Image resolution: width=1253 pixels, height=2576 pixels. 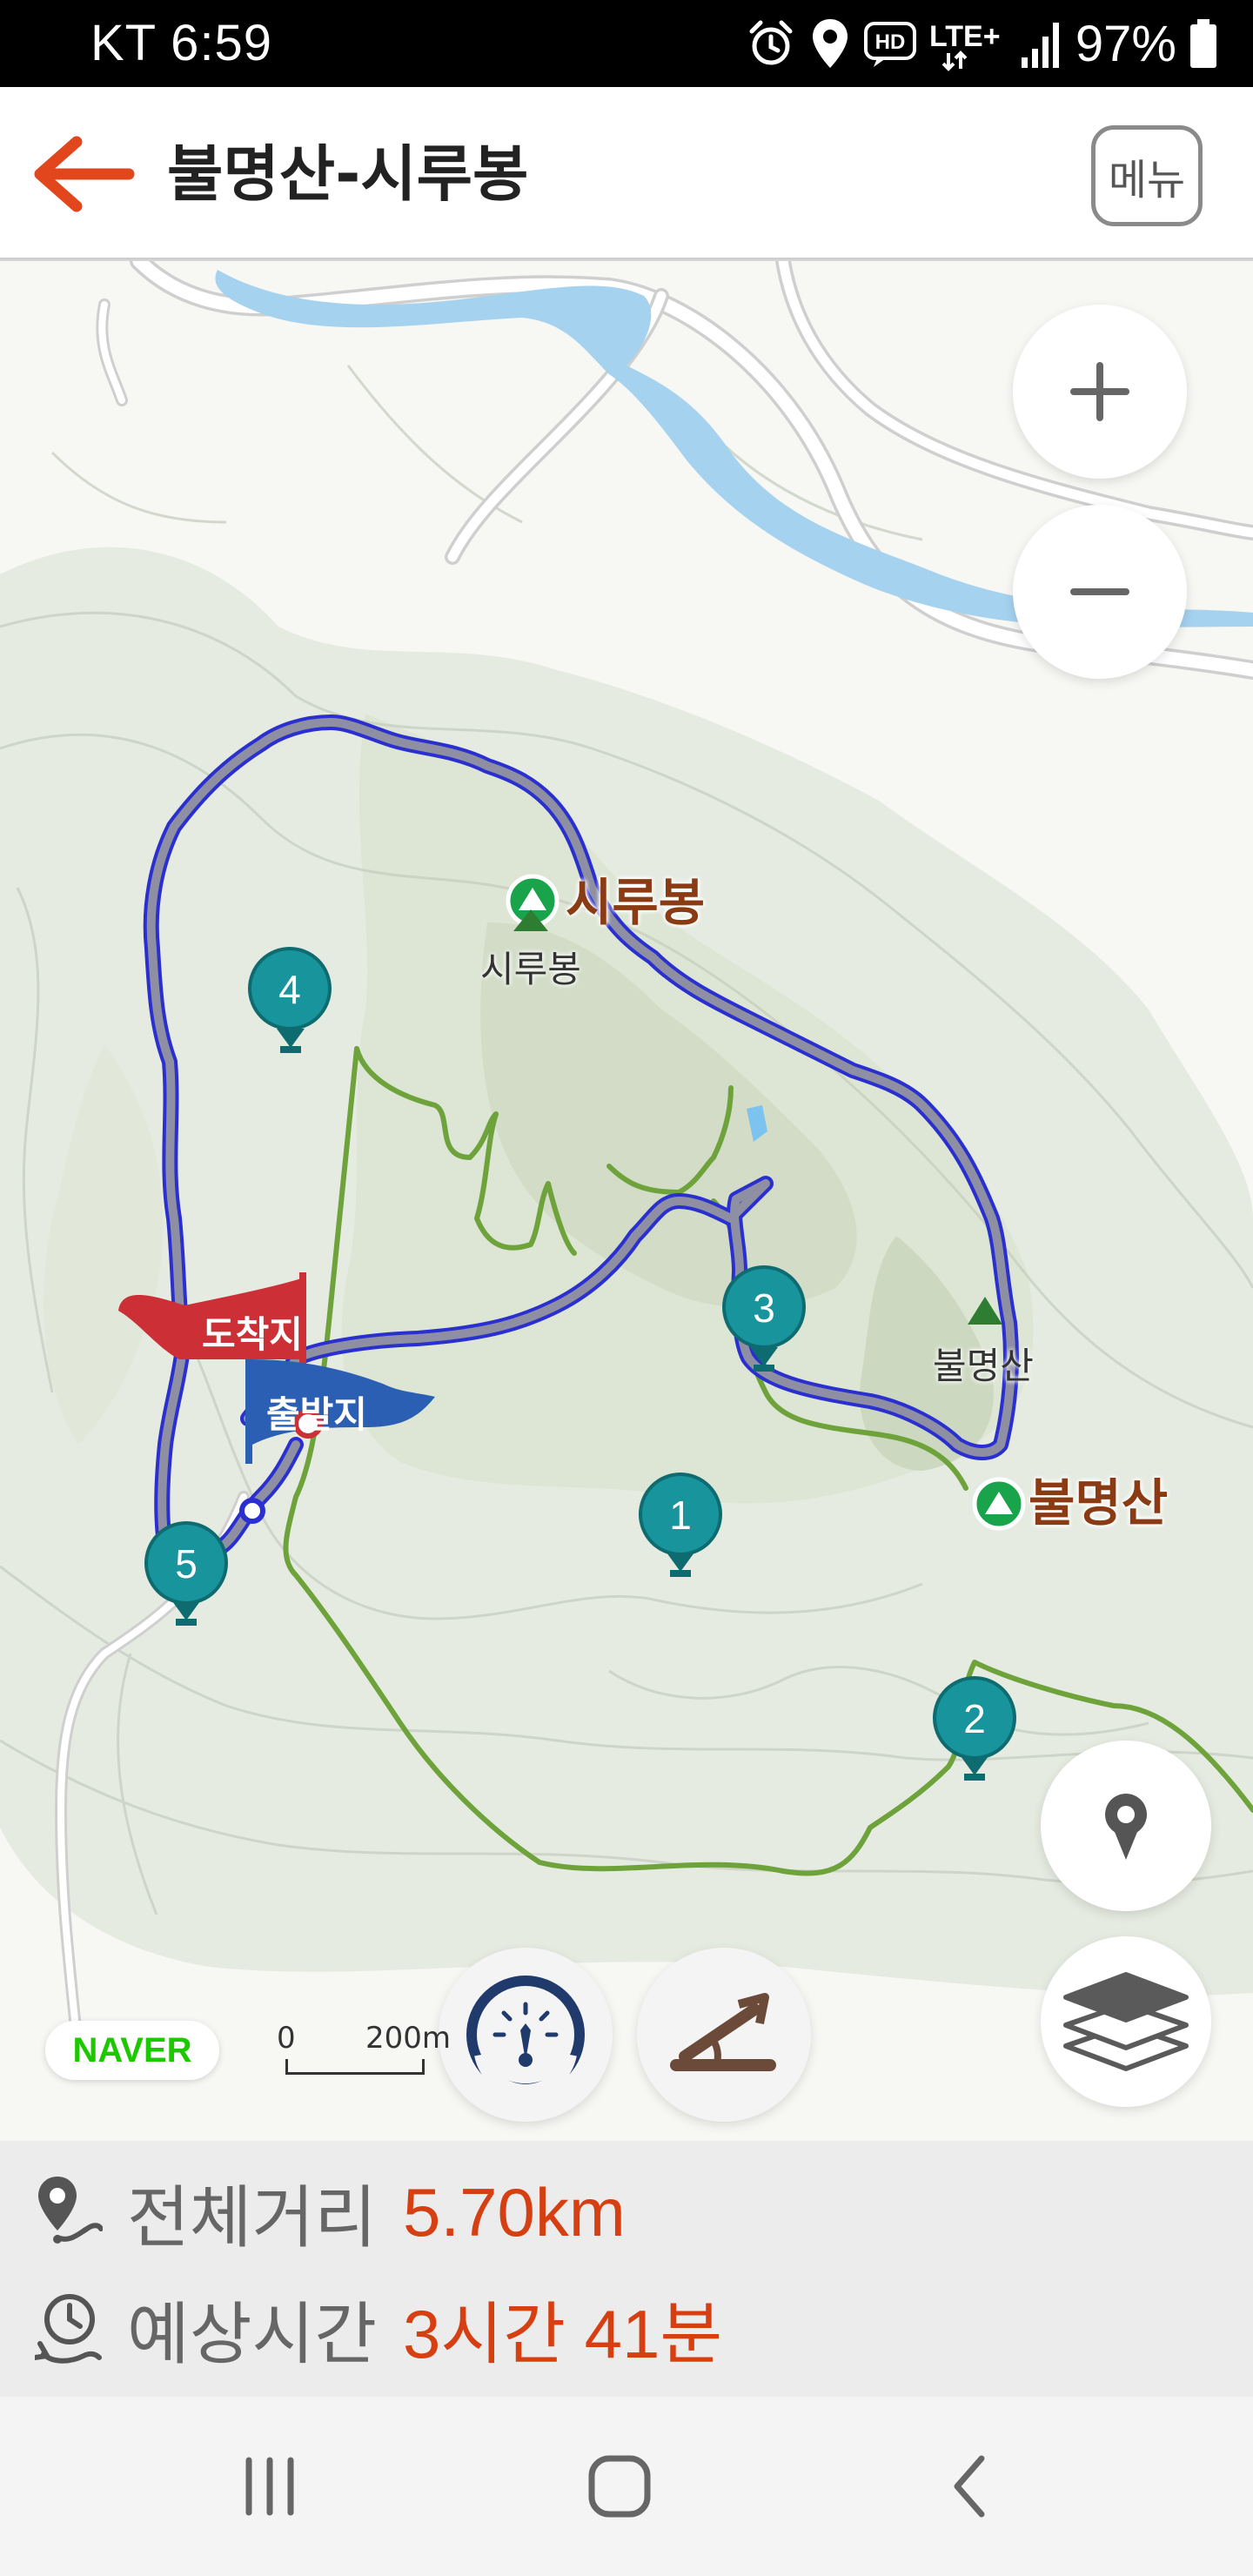 I want to click on waypoint-label-4: 4, so click(x=289, y=990).